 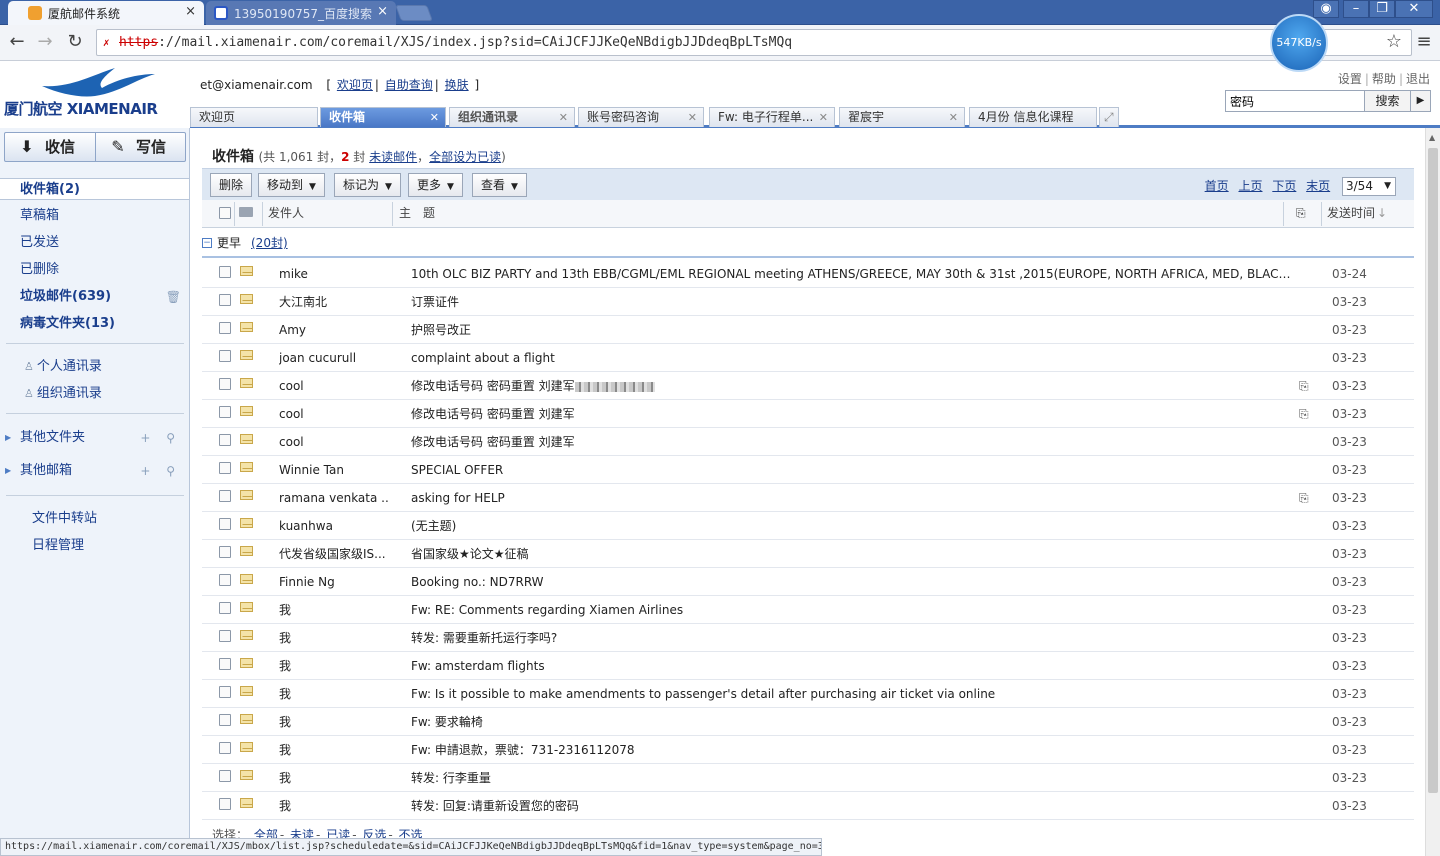 I want to click on receive-button: ⬇ 收信, so click(x=50, y=147).